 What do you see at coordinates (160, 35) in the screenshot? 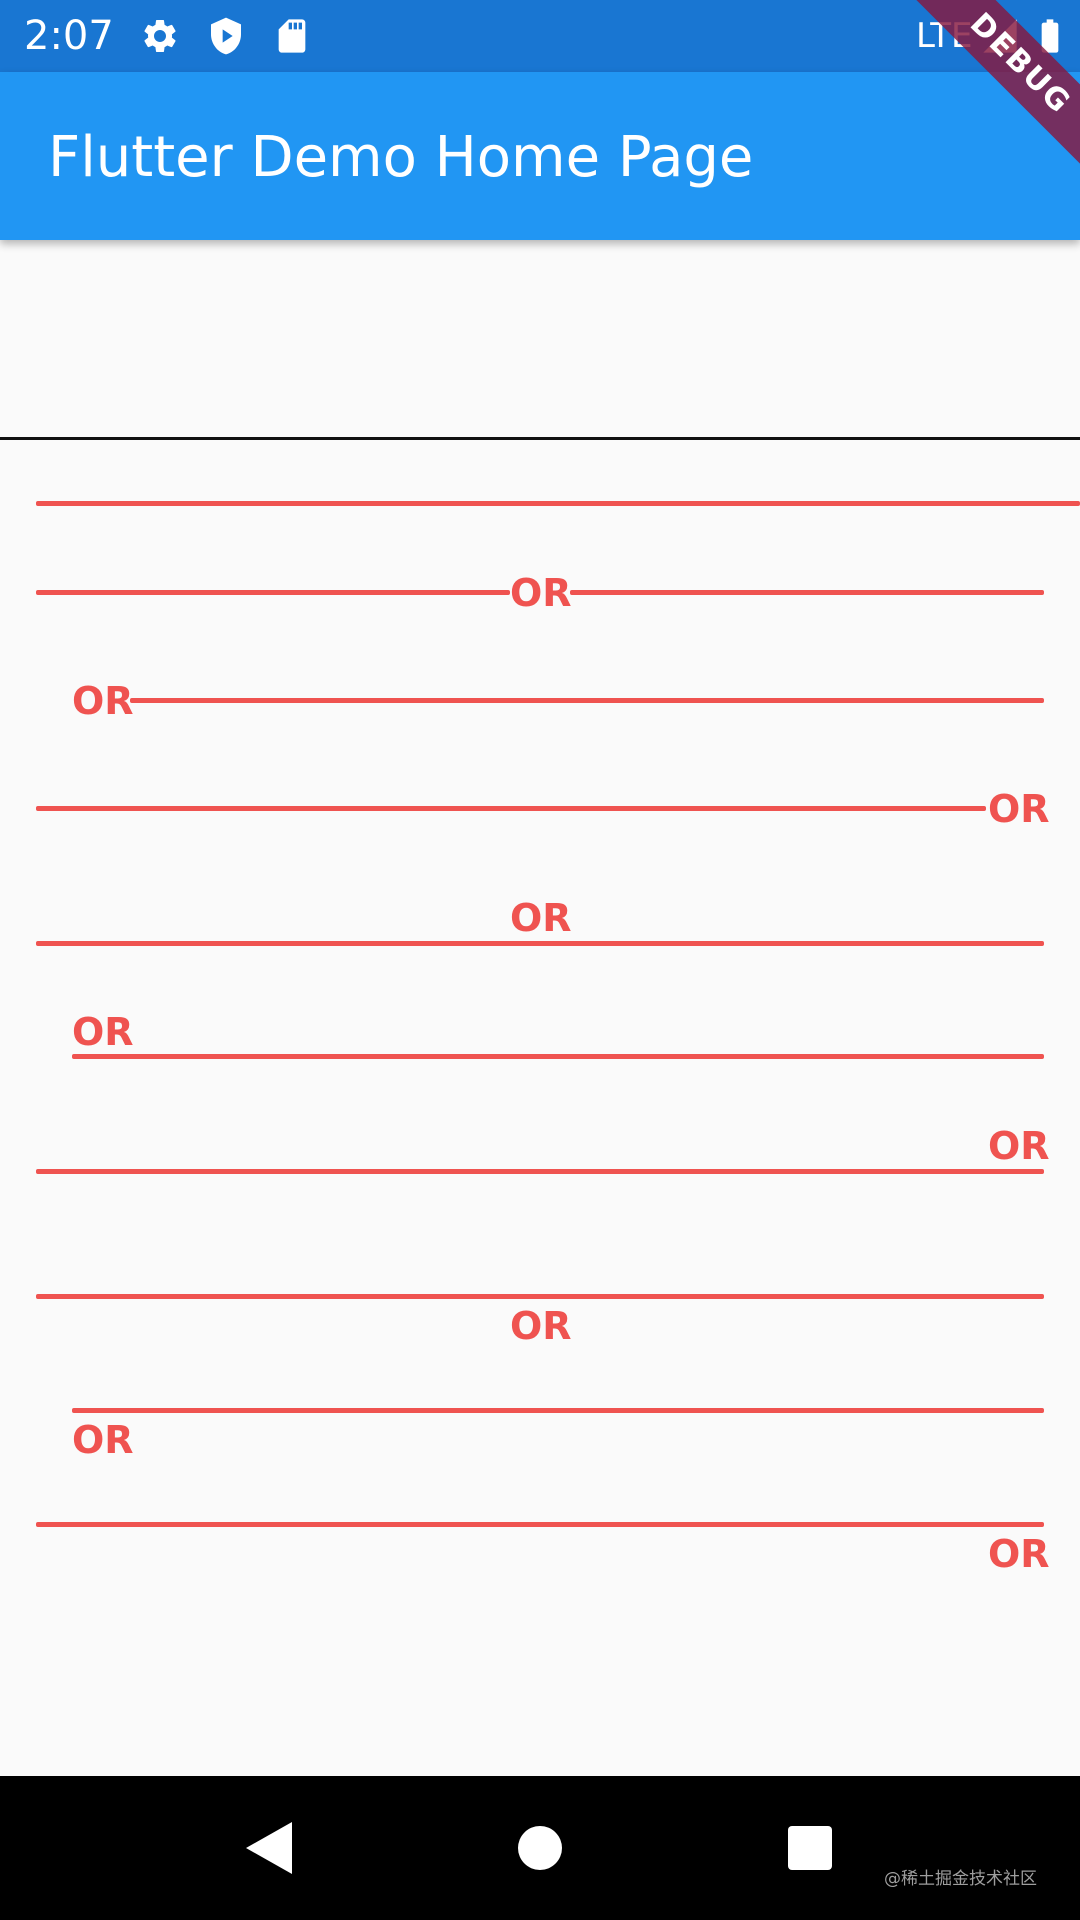
I see `settings-icon` at bounding box center [160, 35].